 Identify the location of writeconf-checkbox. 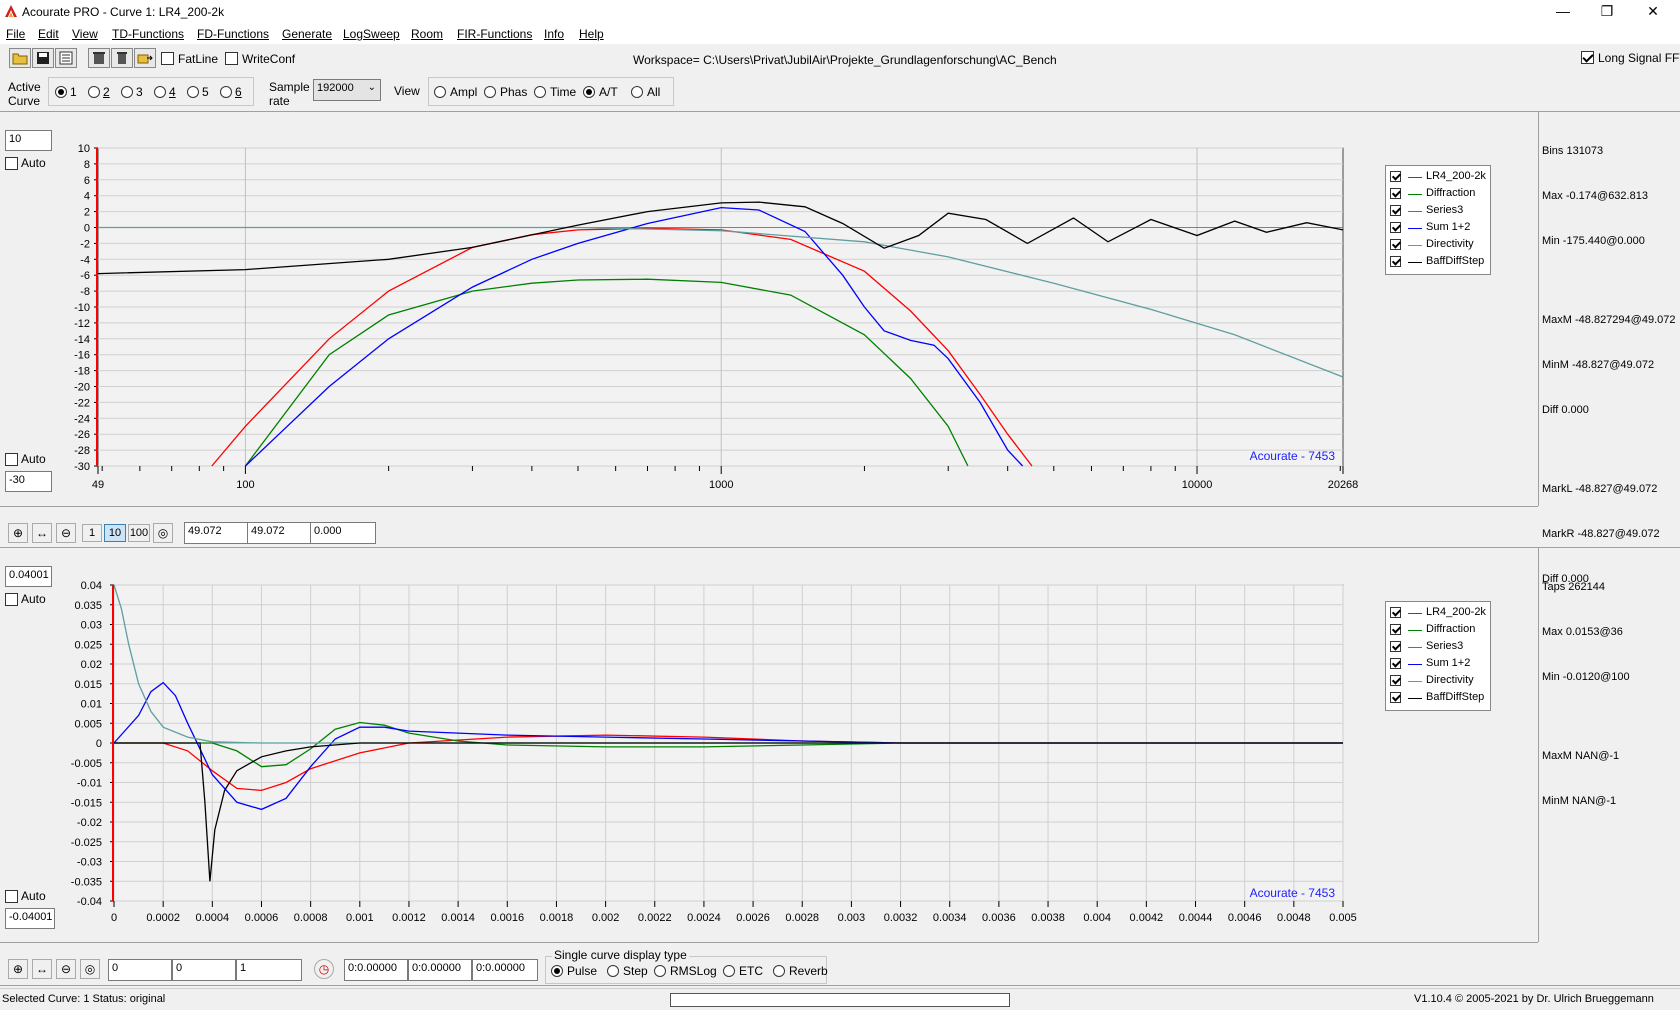
(231, 58).